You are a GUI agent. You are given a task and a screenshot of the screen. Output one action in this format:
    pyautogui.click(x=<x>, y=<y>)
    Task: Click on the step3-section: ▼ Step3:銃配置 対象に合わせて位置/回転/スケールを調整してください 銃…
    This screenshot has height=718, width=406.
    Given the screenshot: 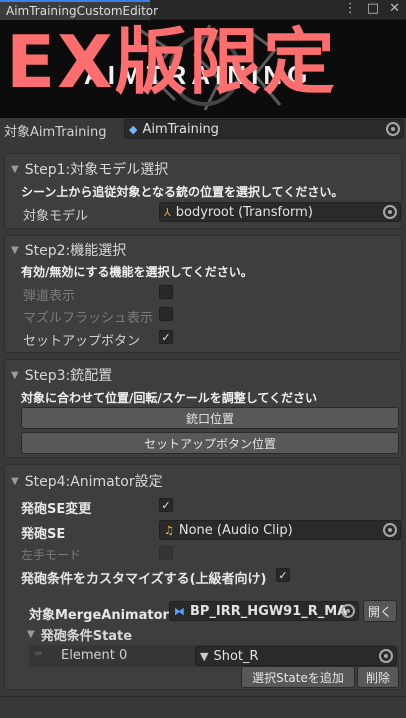 What is the action you would take?
    pyautogui.click(x=203, y=408)
    